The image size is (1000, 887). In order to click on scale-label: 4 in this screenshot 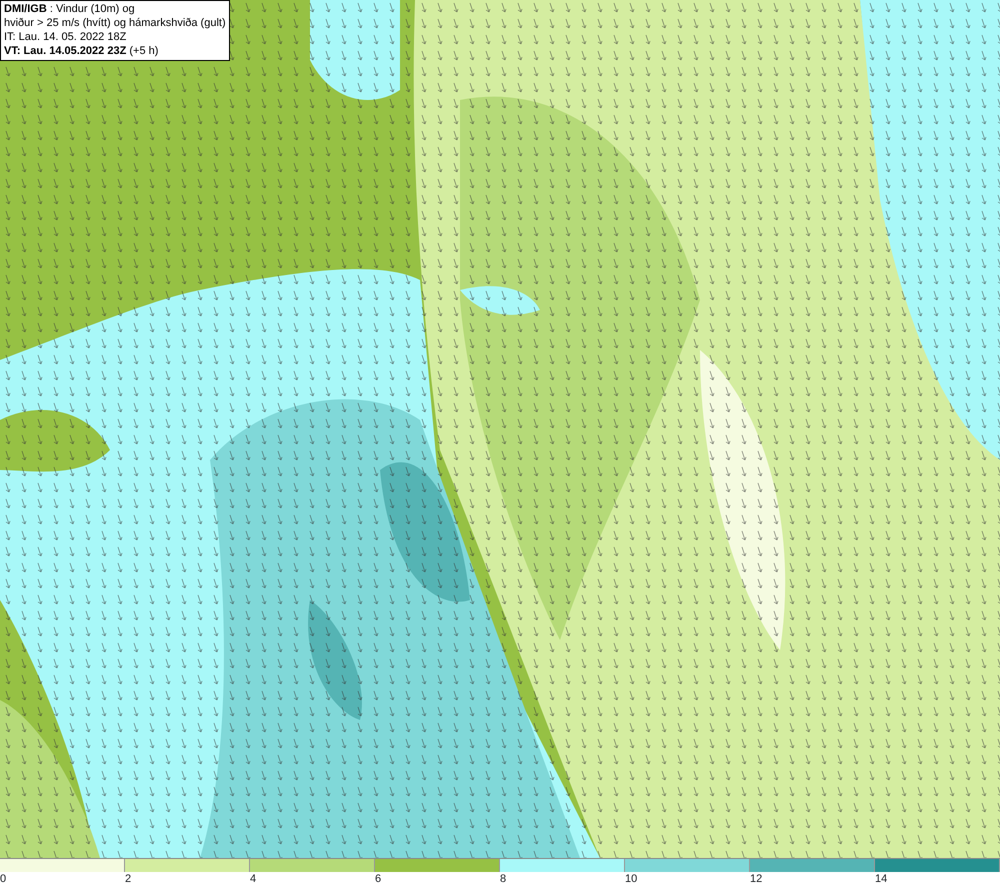, I will do `click(253, 879)`.